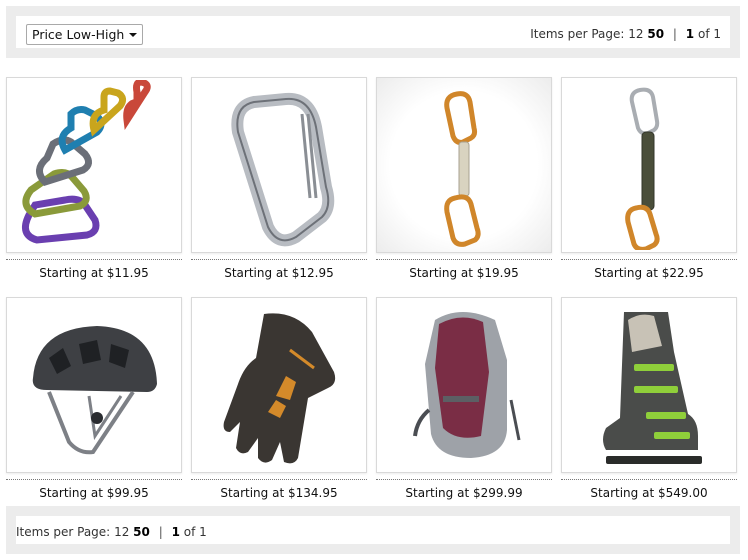  Describe the element at coordinates (94, 493) in the screenshot. I see `product-price: Starting at $99.95` at that location.